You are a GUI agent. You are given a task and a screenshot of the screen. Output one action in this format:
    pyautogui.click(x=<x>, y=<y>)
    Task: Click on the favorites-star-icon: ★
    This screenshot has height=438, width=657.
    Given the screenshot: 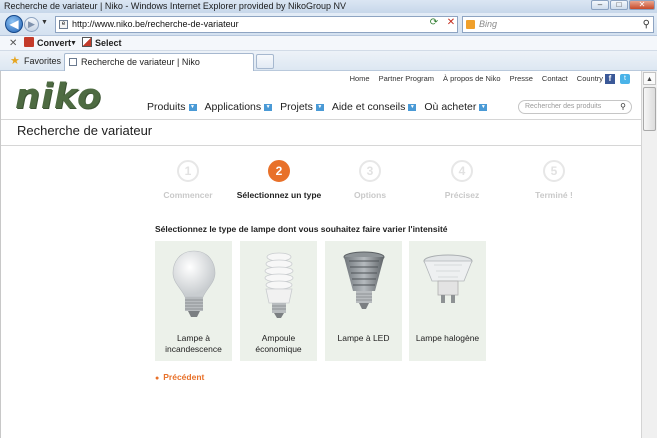 What is the action you would take?
    pyautogui.click(x=15, y=60)
    